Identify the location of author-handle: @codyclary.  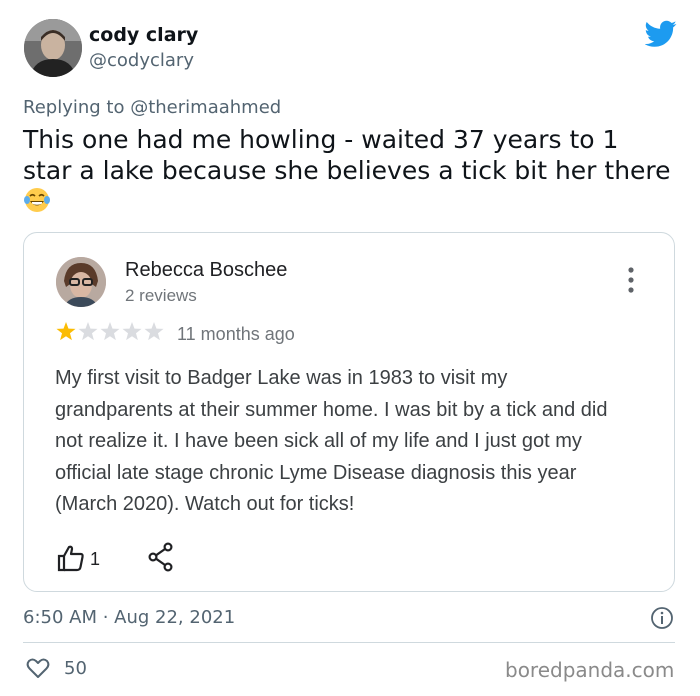
(141, 60).